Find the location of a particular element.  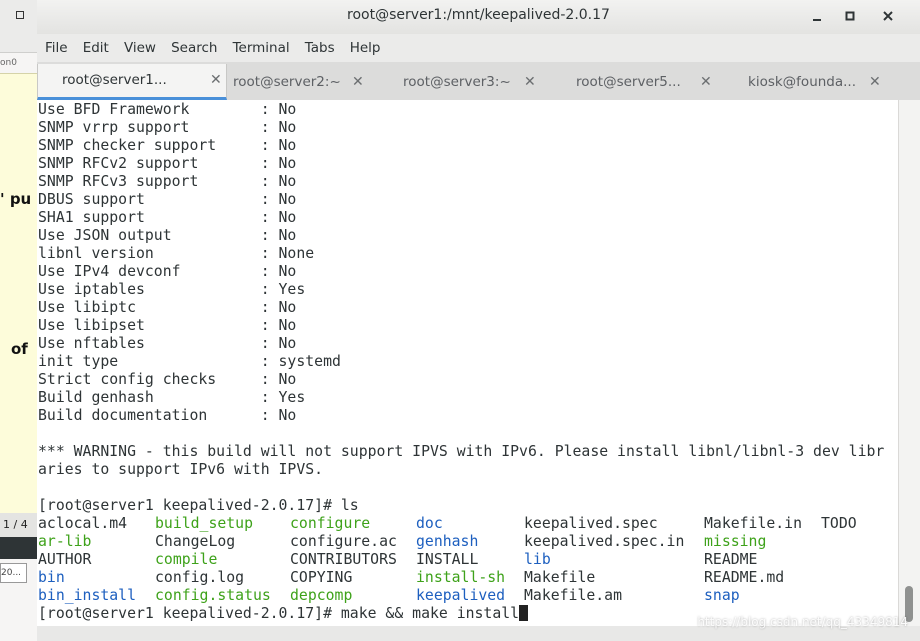

ls-entry: COPYING is located at coordinates (321, 577).